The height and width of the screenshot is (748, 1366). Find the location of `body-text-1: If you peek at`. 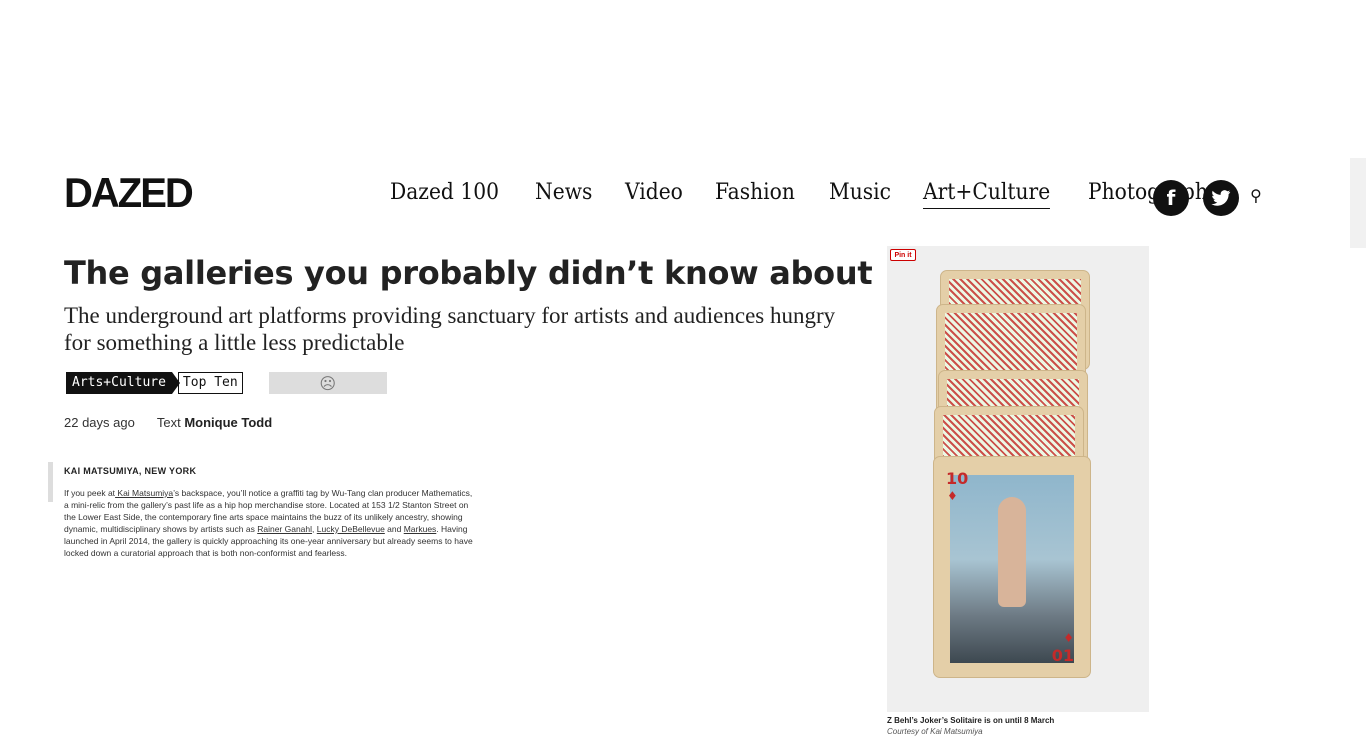

body-text-1: If you peek at is located at coordinates (90, 493).